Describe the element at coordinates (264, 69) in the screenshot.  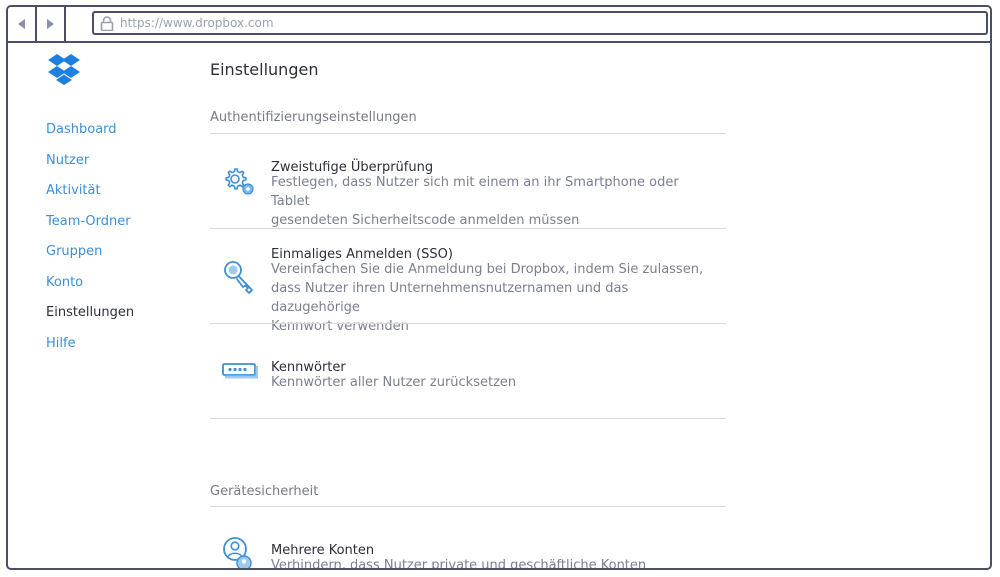
I see `page-title: Einstellungen` at that location.